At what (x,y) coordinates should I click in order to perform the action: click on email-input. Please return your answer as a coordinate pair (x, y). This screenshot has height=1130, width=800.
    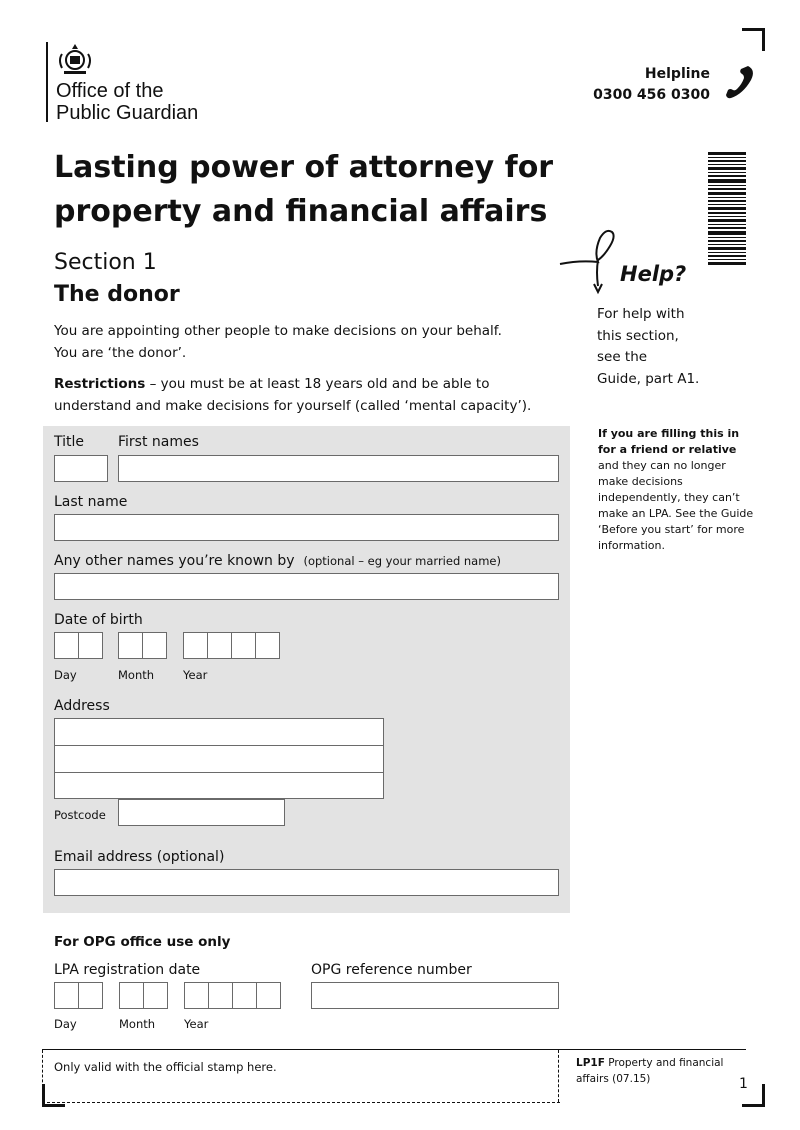
    Looking at the image, I should click on (306, 882).